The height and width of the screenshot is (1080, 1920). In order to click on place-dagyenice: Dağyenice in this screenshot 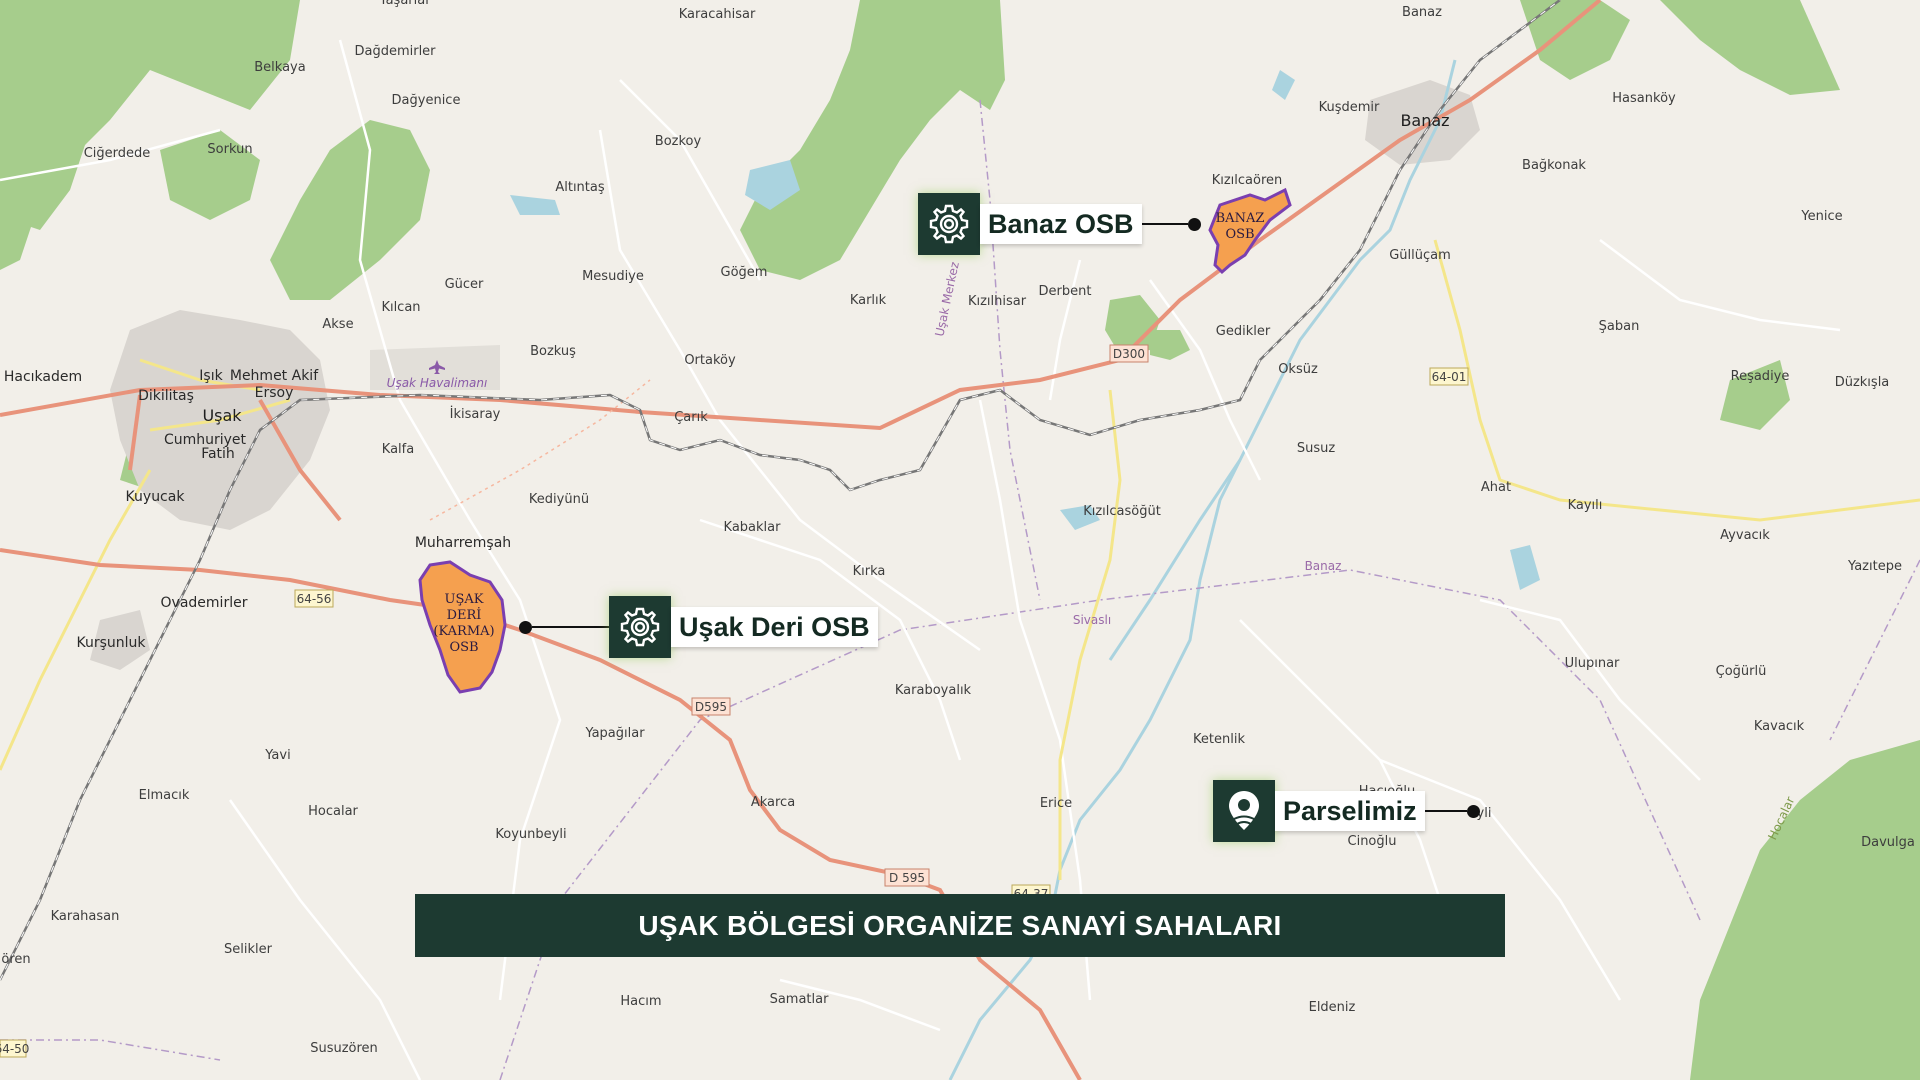, I will do `click(426, 100)`.